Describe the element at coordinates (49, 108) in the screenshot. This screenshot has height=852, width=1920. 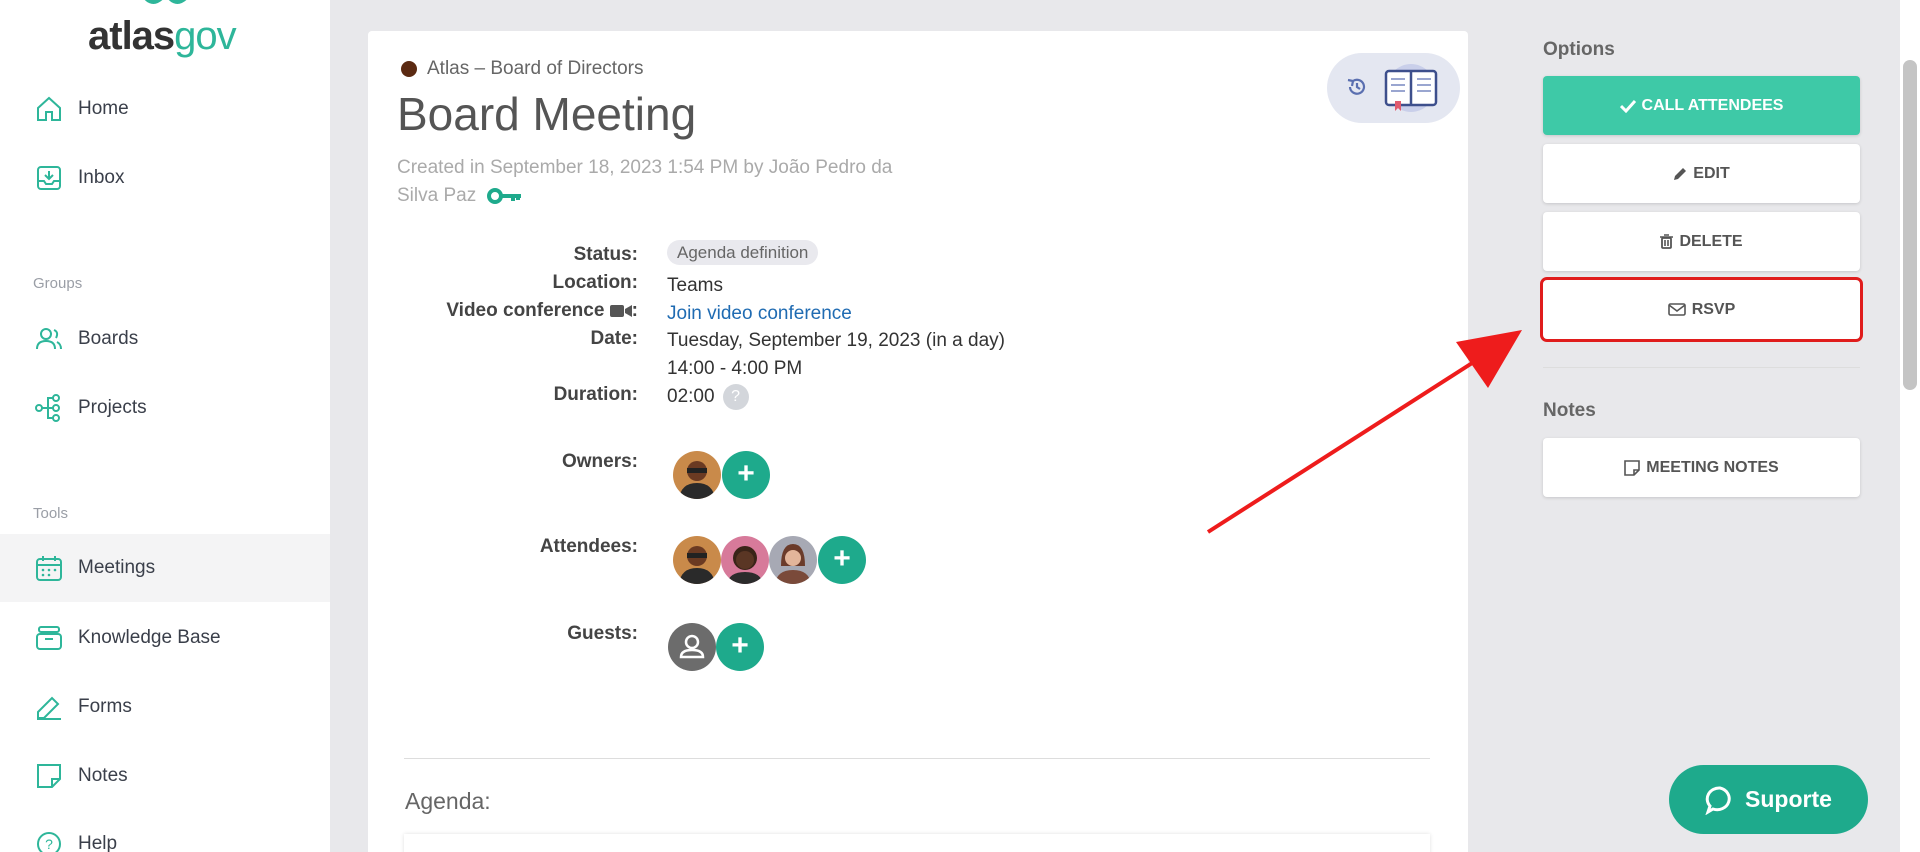
I see `home-icon` at that location.